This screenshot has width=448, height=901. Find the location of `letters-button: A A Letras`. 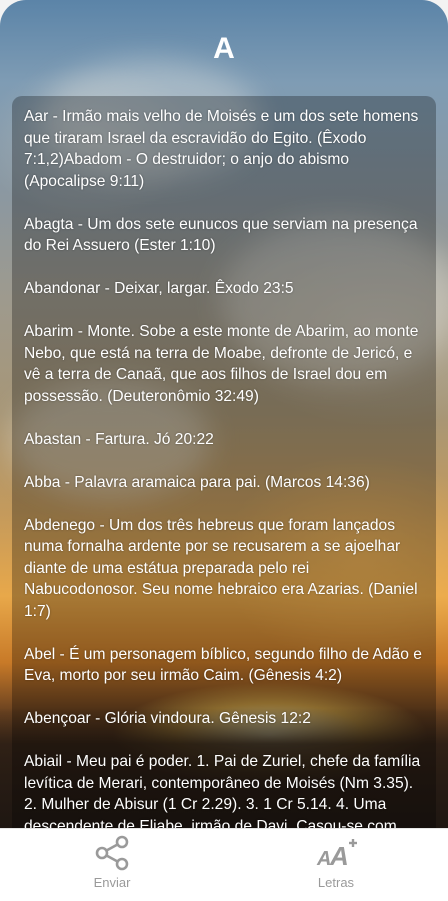

letters-button: A A Letras is located at coordinates (336, 865).